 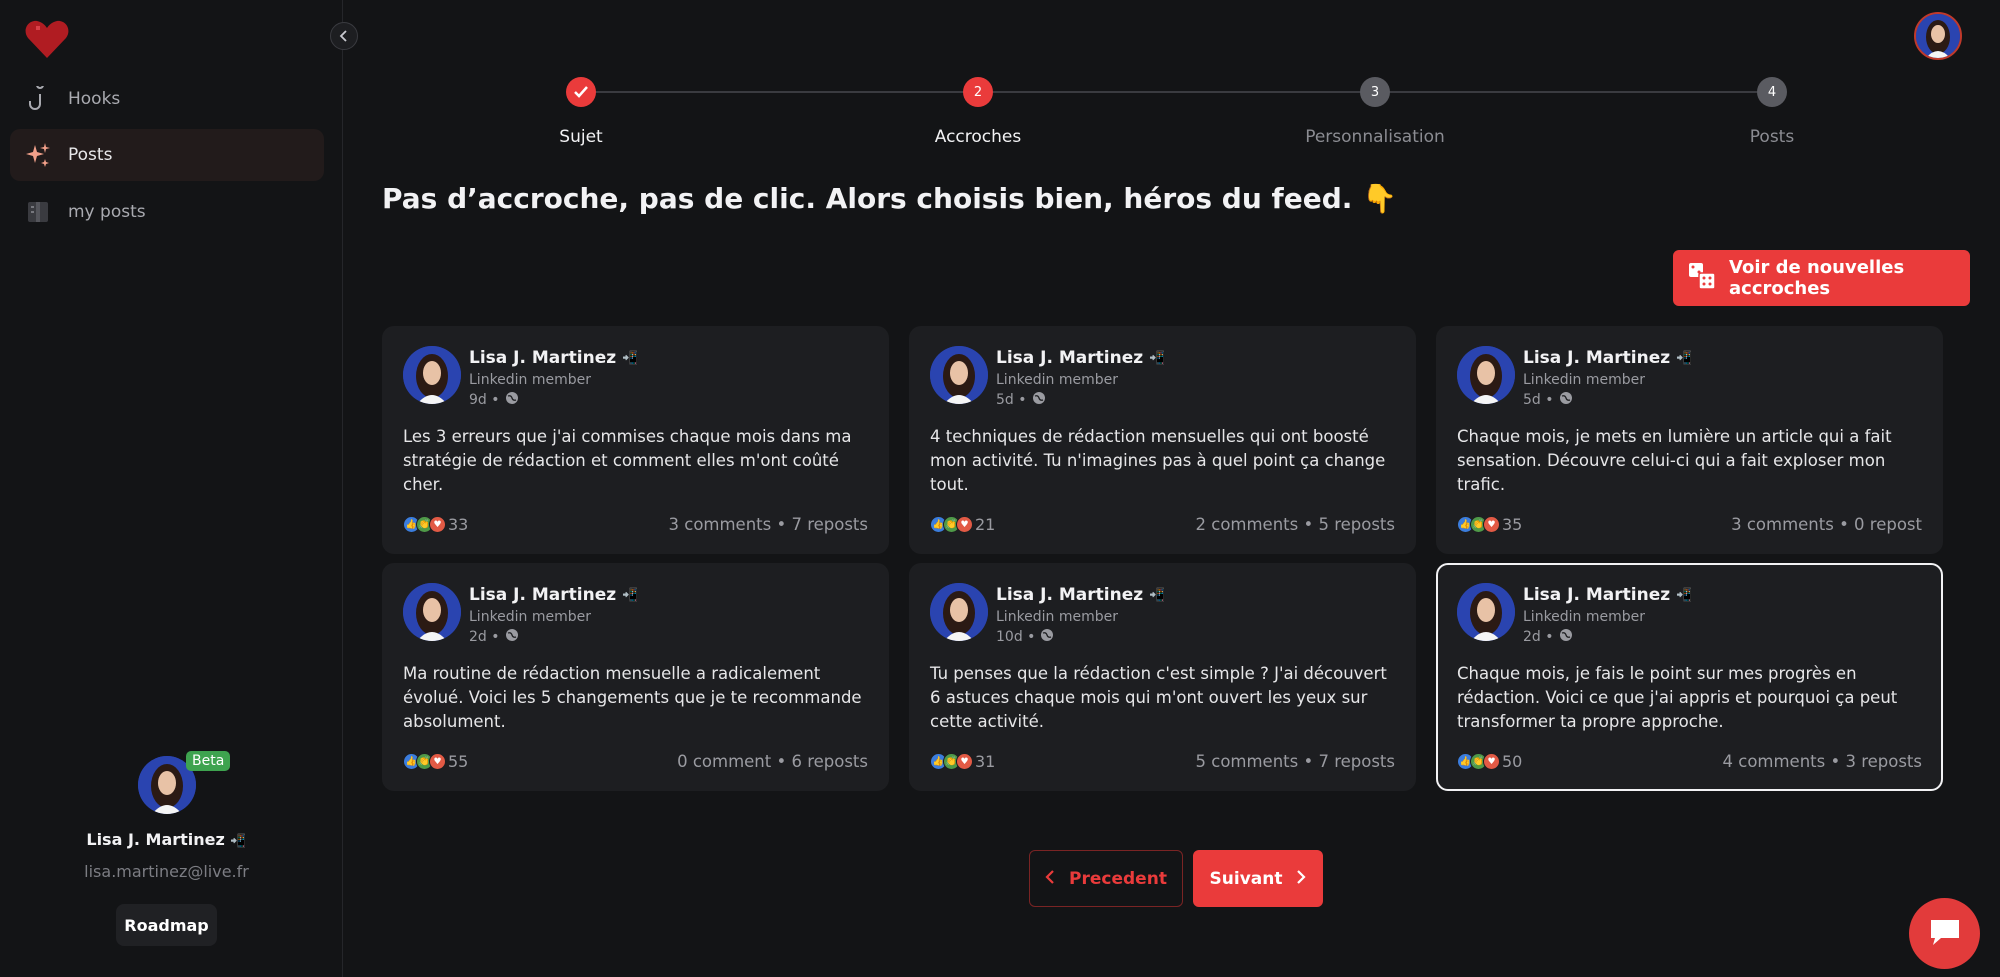 I want to click on hook-icon, so click(x=38, y=99).